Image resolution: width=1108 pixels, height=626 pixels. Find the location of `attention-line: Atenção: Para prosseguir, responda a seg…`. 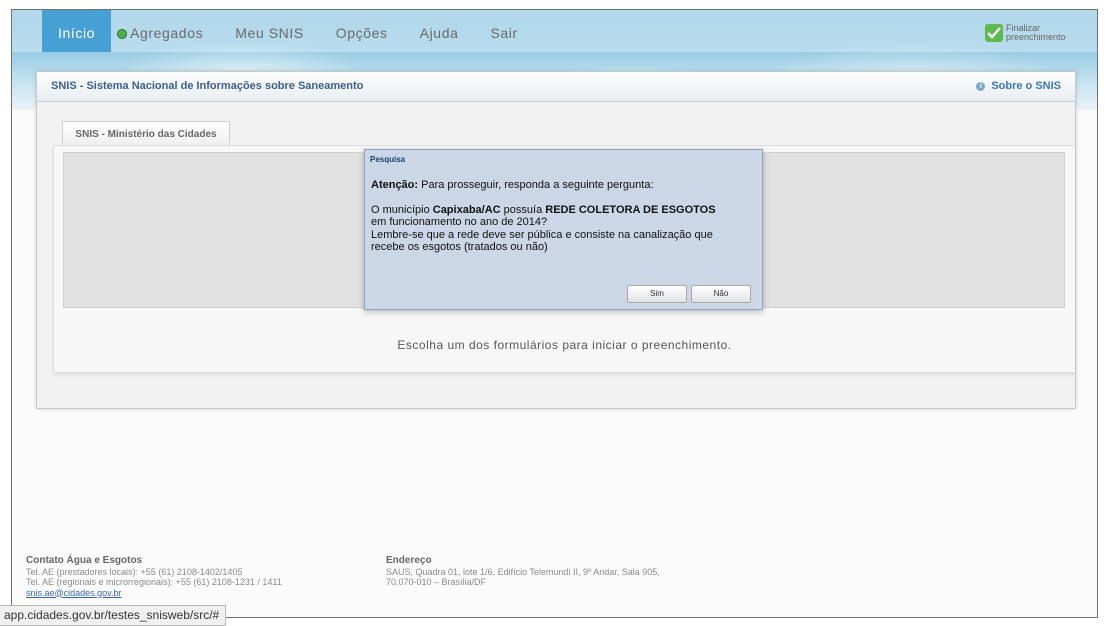

attention-line: Atenção: Para prosseguir, responda a seg… is located at coordinates (564, 185).